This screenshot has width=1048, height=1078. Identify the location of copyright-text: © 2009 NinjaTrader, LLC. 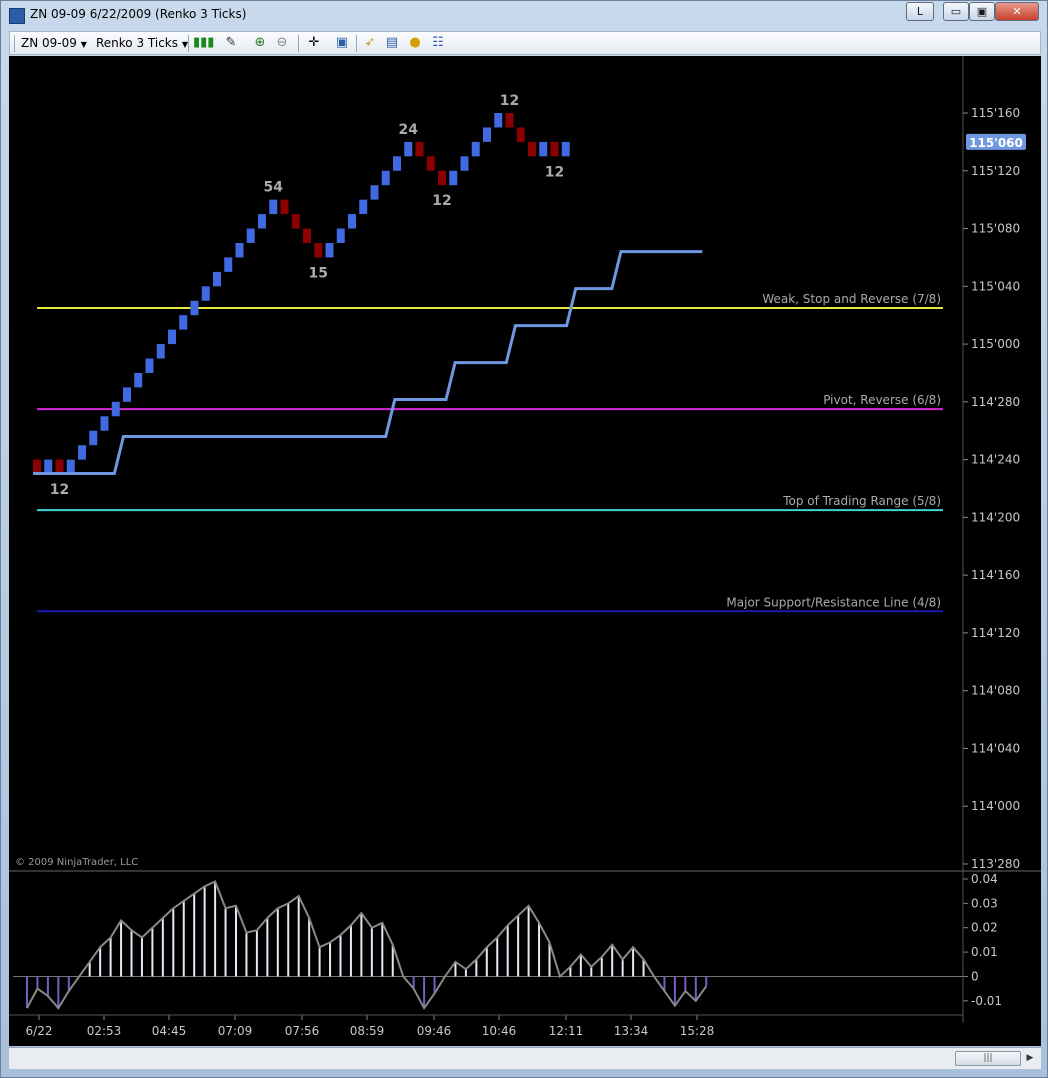
(76, 862).